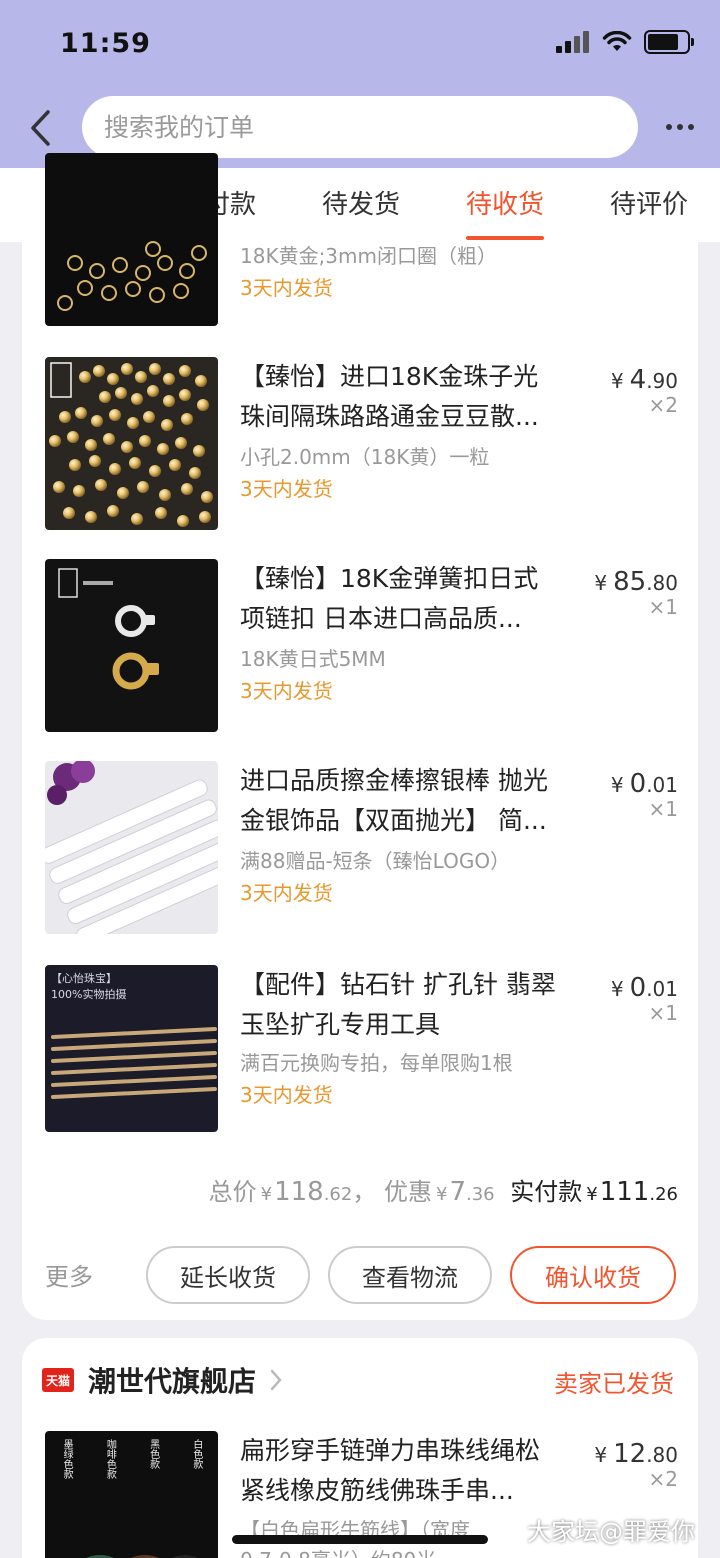 The height and width of the screenshot is (1558, 720). Describe the element at coordinates (172, 1380) in the screenshot. I see `store-name: 潮世代旗舰店` at that location.